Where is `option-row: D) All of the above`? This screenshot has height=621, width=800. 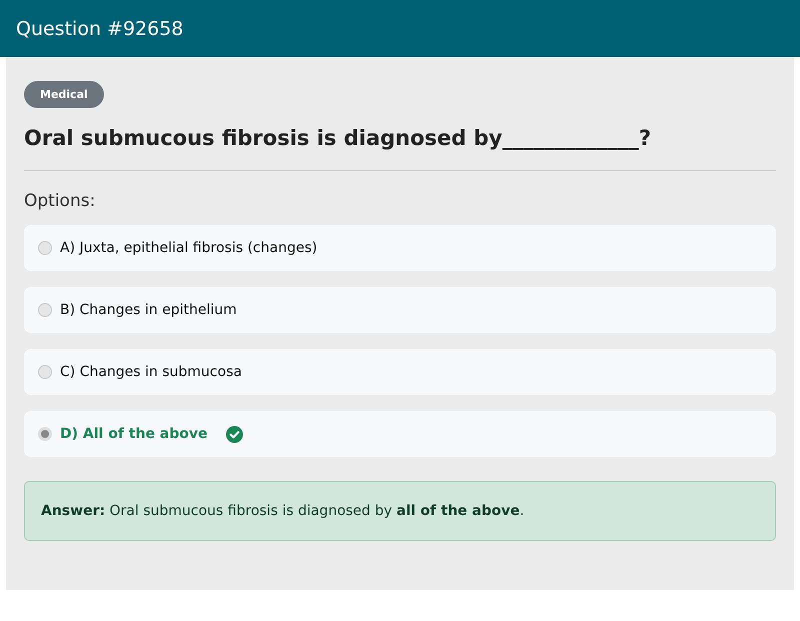 option-row: D) All of the above is located at coordinates (400, 434).